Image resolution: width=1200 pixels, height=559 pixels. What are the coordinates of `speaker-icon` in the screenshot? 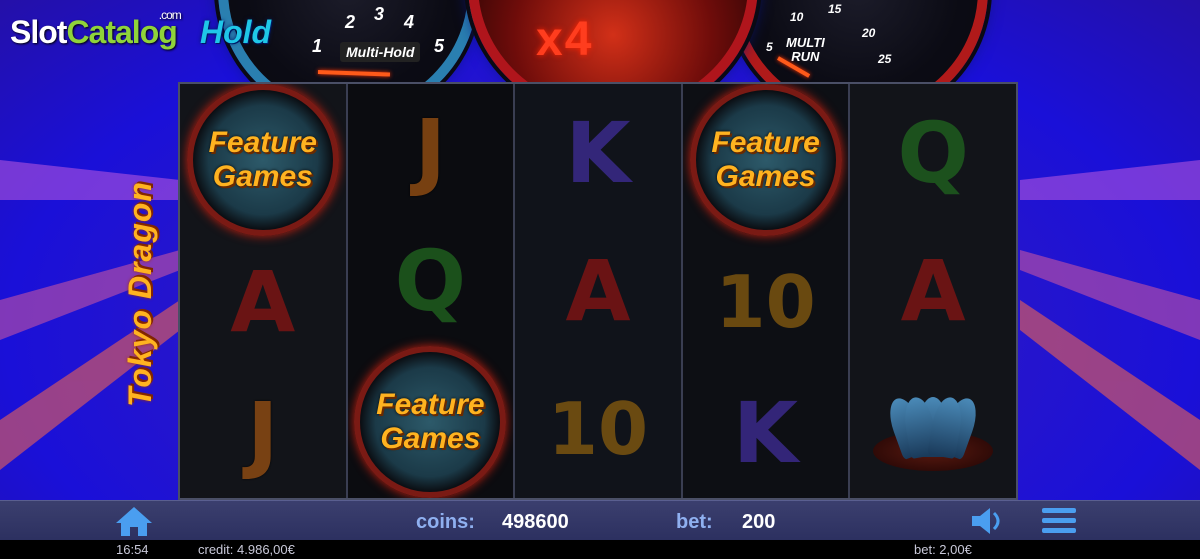 It's located at (986, 521).